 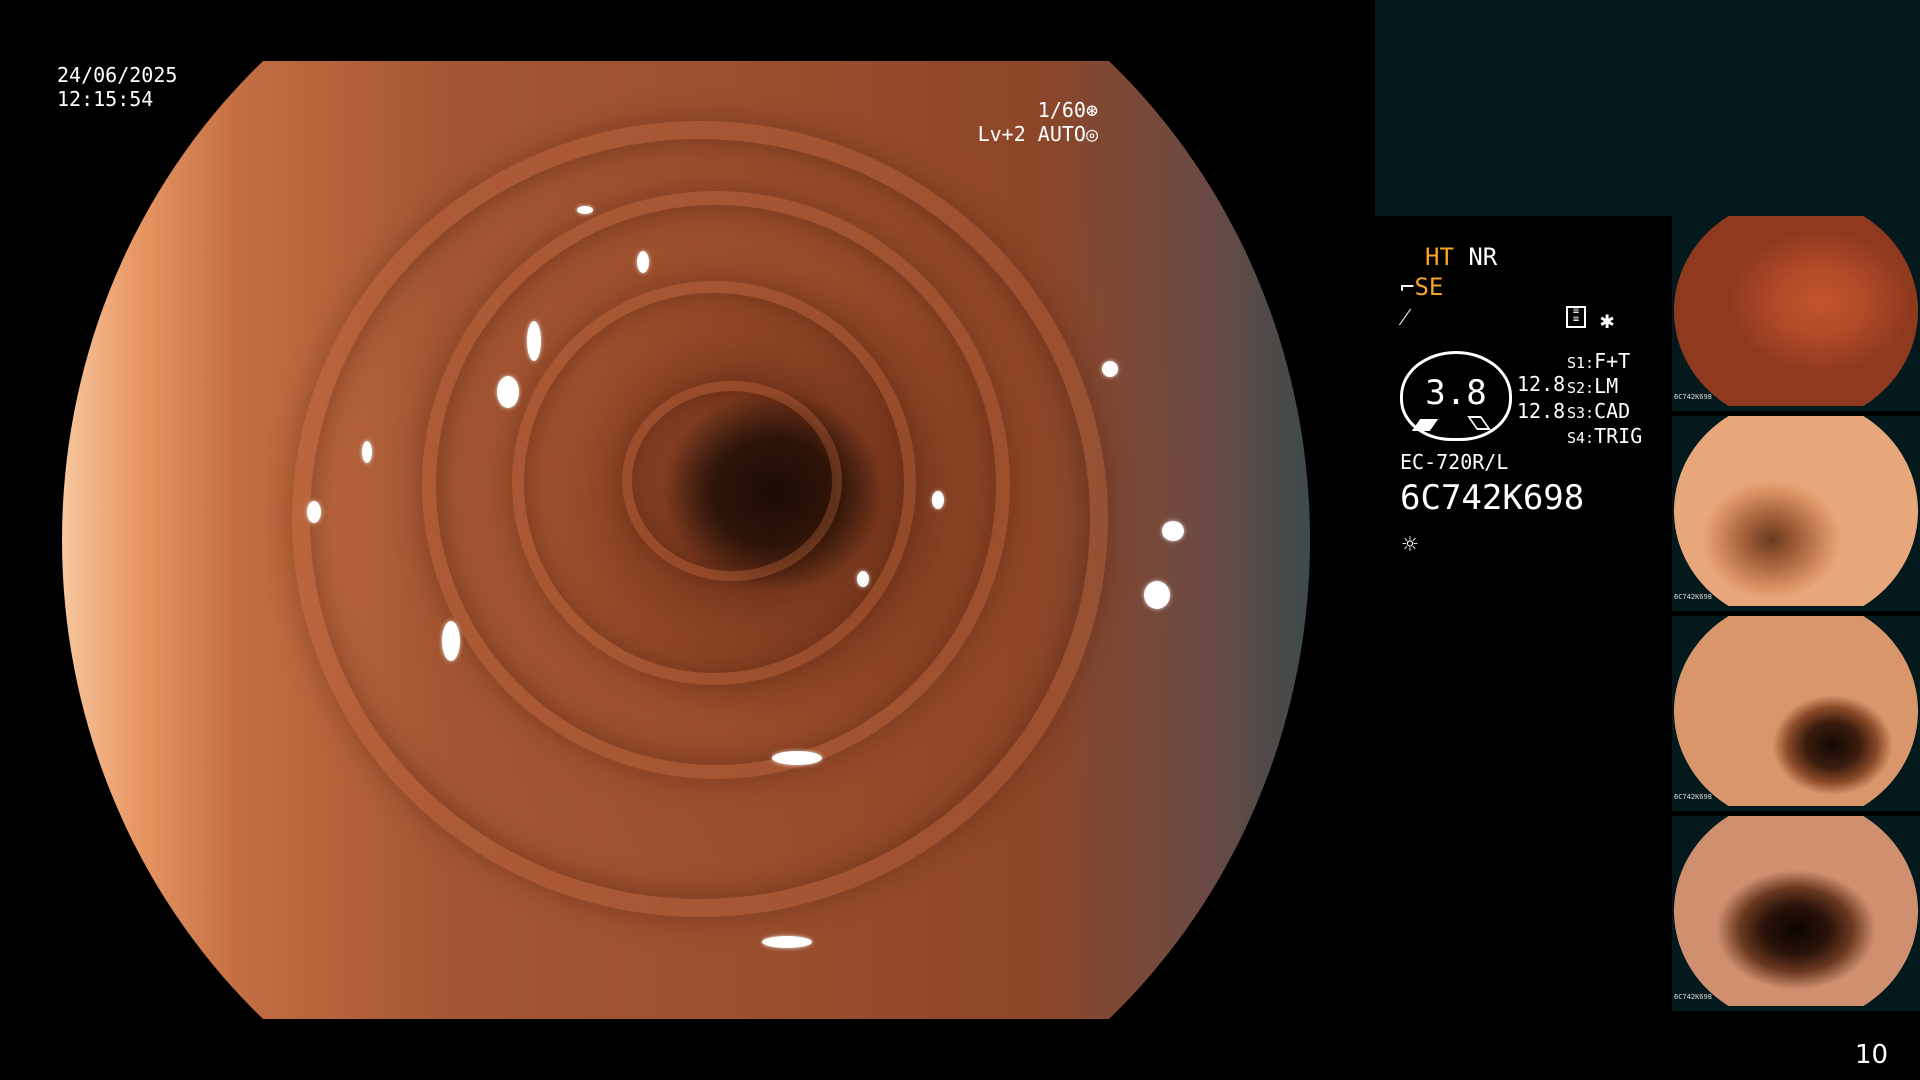 I want to click on level-label: Lv+2 AUTO, so click(x=1031, y=134).